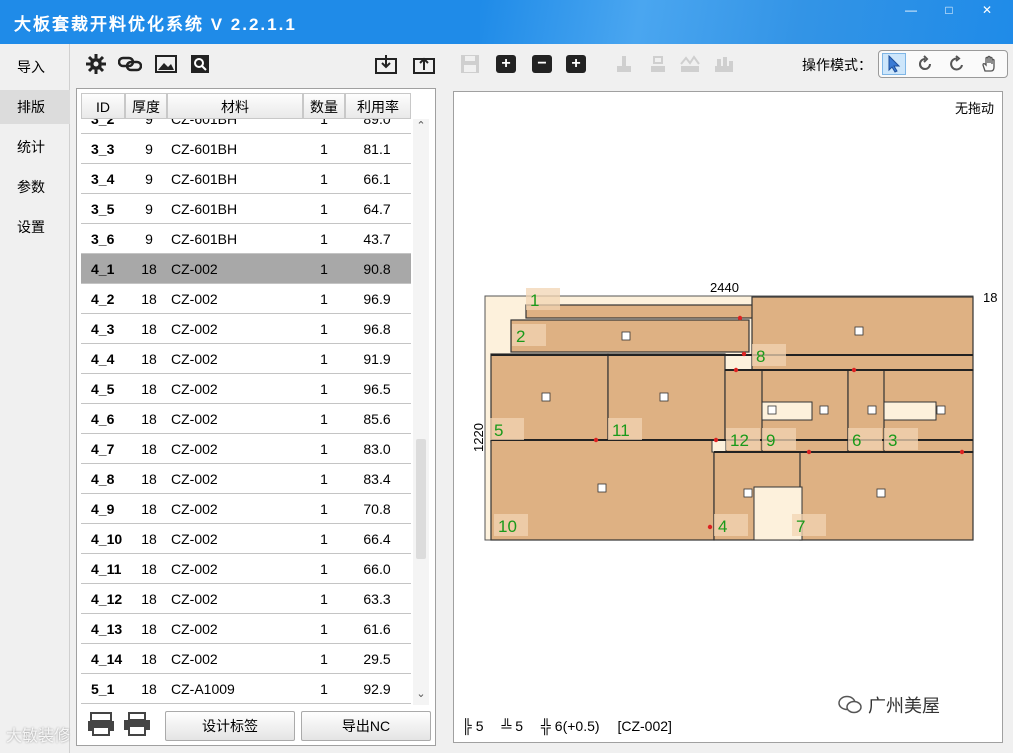 The height and width of the screenshot is (753, 1013). I want to click on column-header-id: ID, so click(103, 106).